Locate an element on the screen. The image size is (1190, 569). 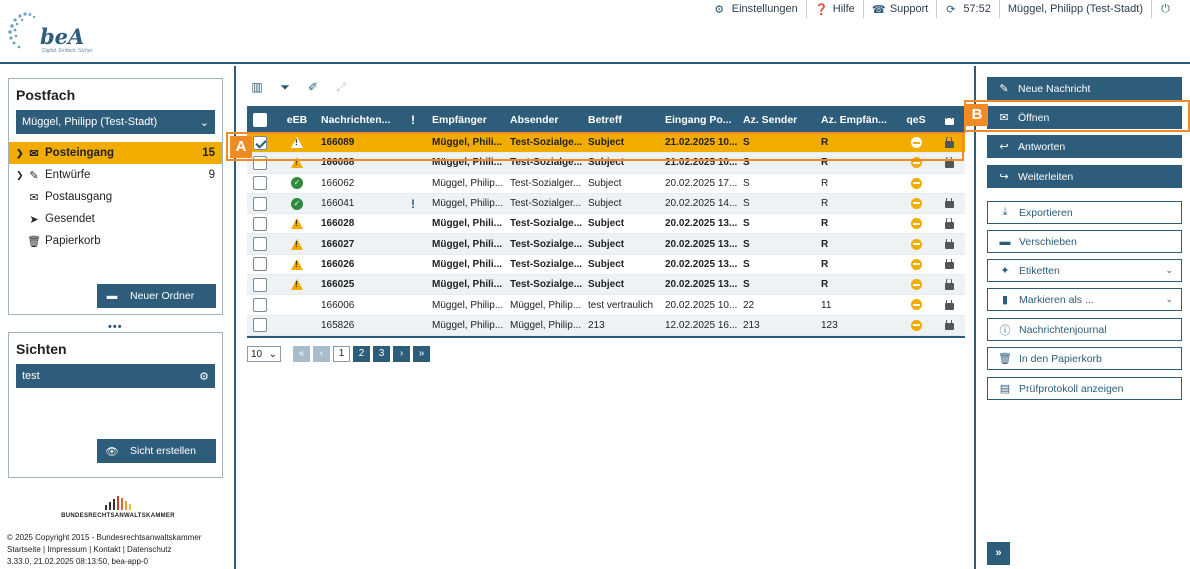
new-folder-button: ▬ Neuer Ordner is located at coordinates (156, 296).